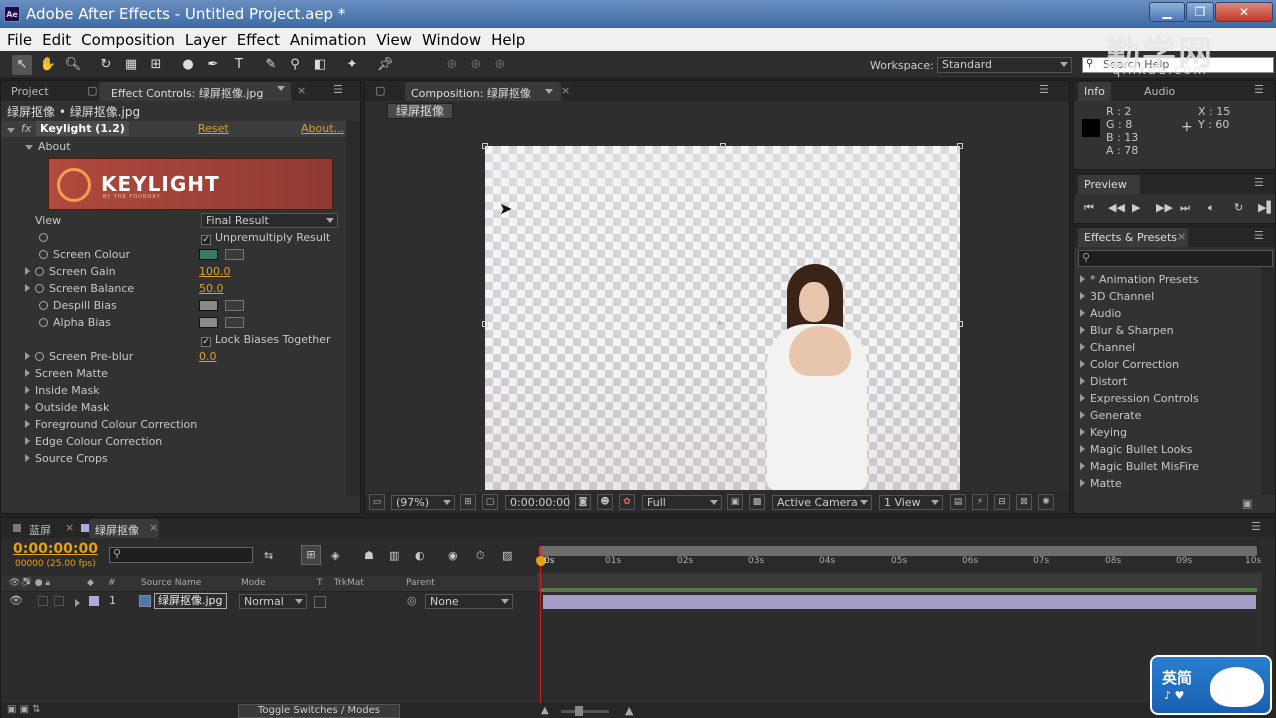 The width and height of the screenshot is (1276, 718). I want to click on effects-item: Magic Bullet Looks, so click(1136, 449).